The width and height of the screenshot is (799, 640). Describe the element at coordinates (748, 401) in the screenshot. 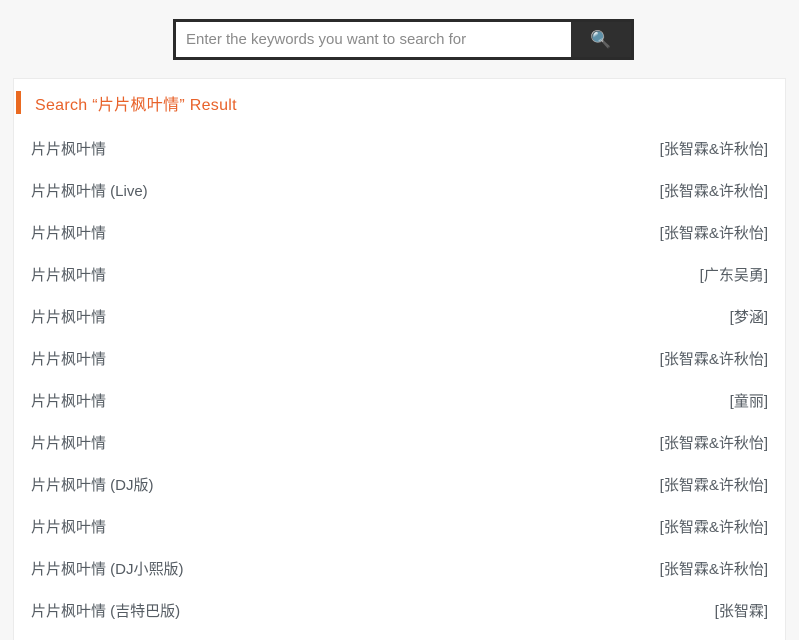

I see `result-artist: [童丽]` at that location.